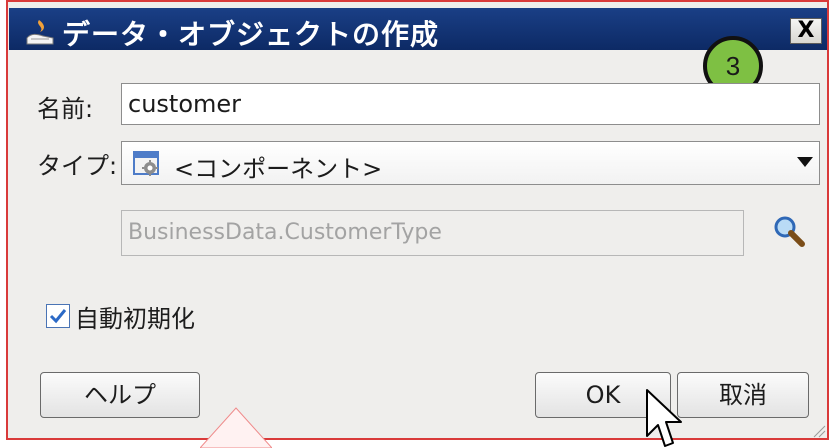 Image resolution: width=829 pixels, height=448 pixels. I want to click on mouse-pointer-icon, so click(664, 418).